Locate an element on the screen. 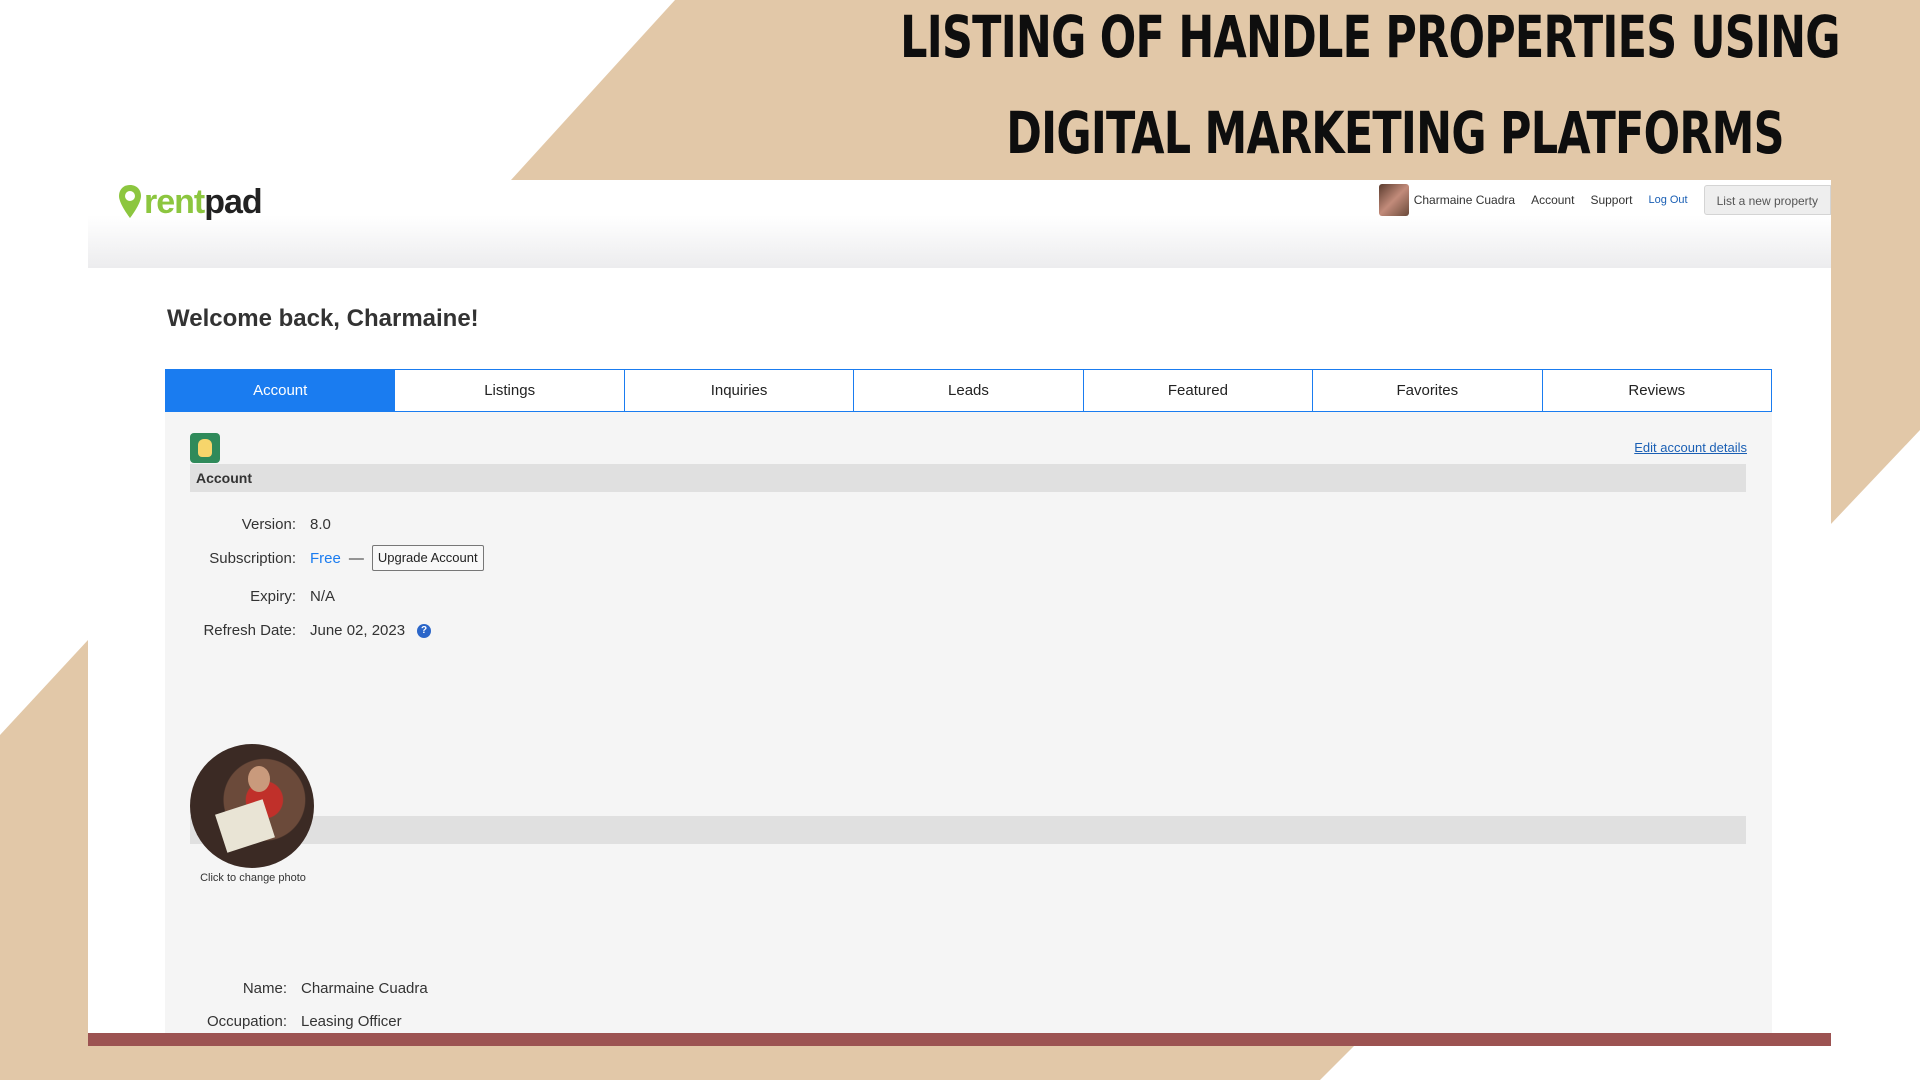  tab-reviews: Reviews is located at coordinates (1656, 390).